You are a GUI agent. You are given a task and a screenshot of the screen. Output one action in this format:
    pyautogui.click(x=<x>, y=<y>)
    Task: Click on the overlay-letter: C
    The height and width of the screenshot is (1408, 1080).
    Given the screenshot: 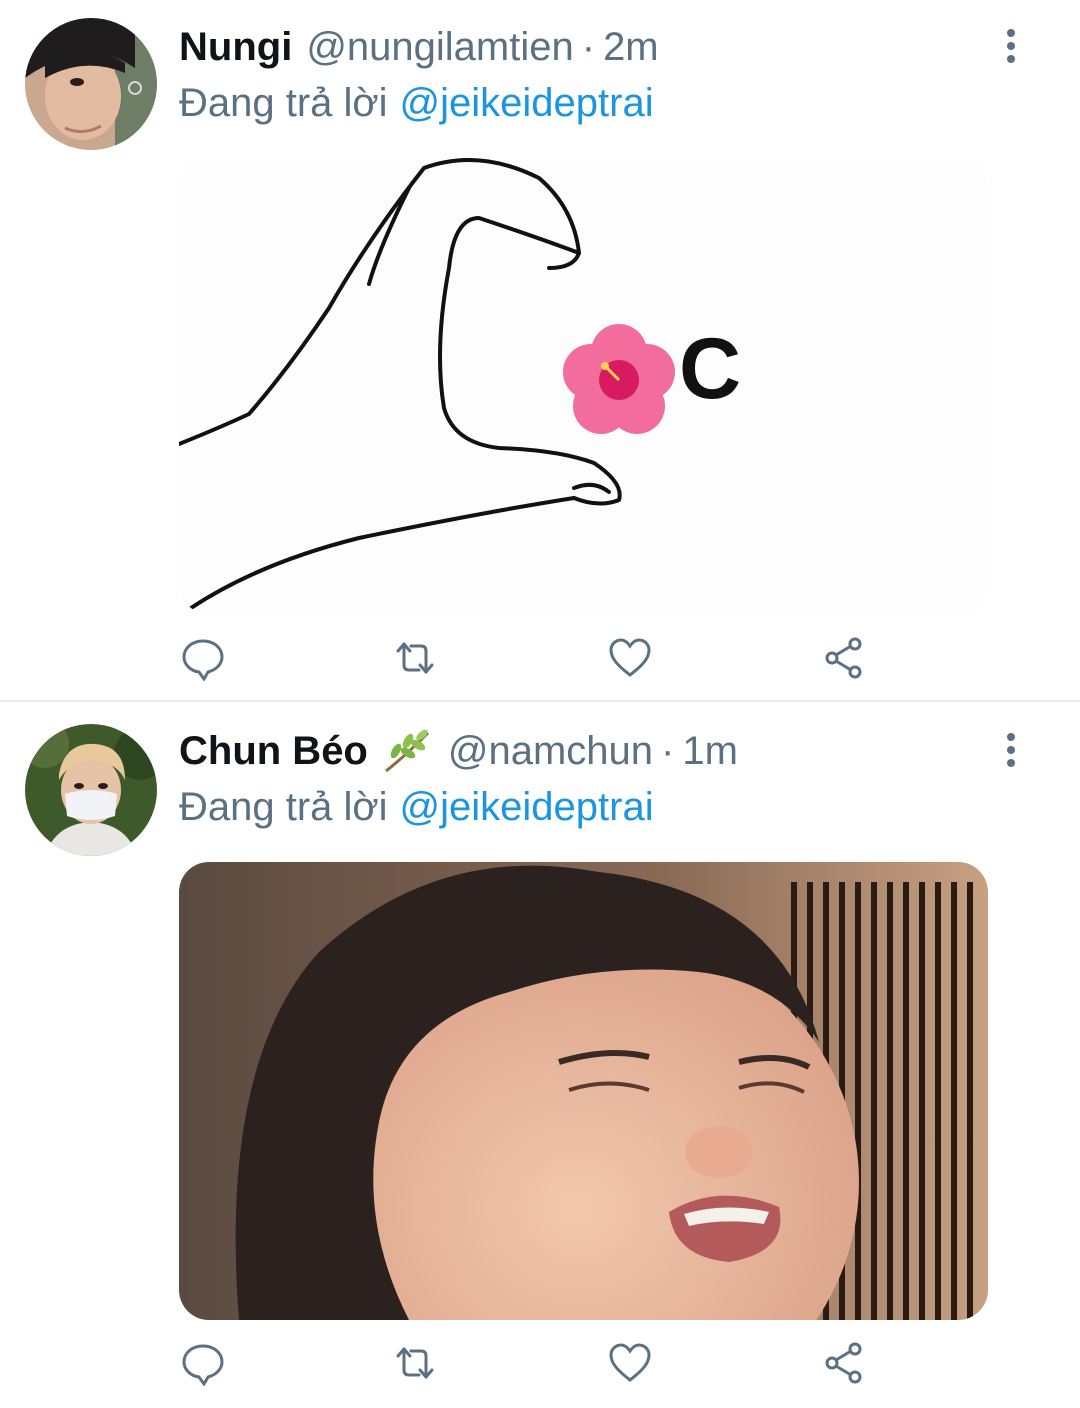 What is the action you would take?
    pyautogui.click(x=710, y=369)
    